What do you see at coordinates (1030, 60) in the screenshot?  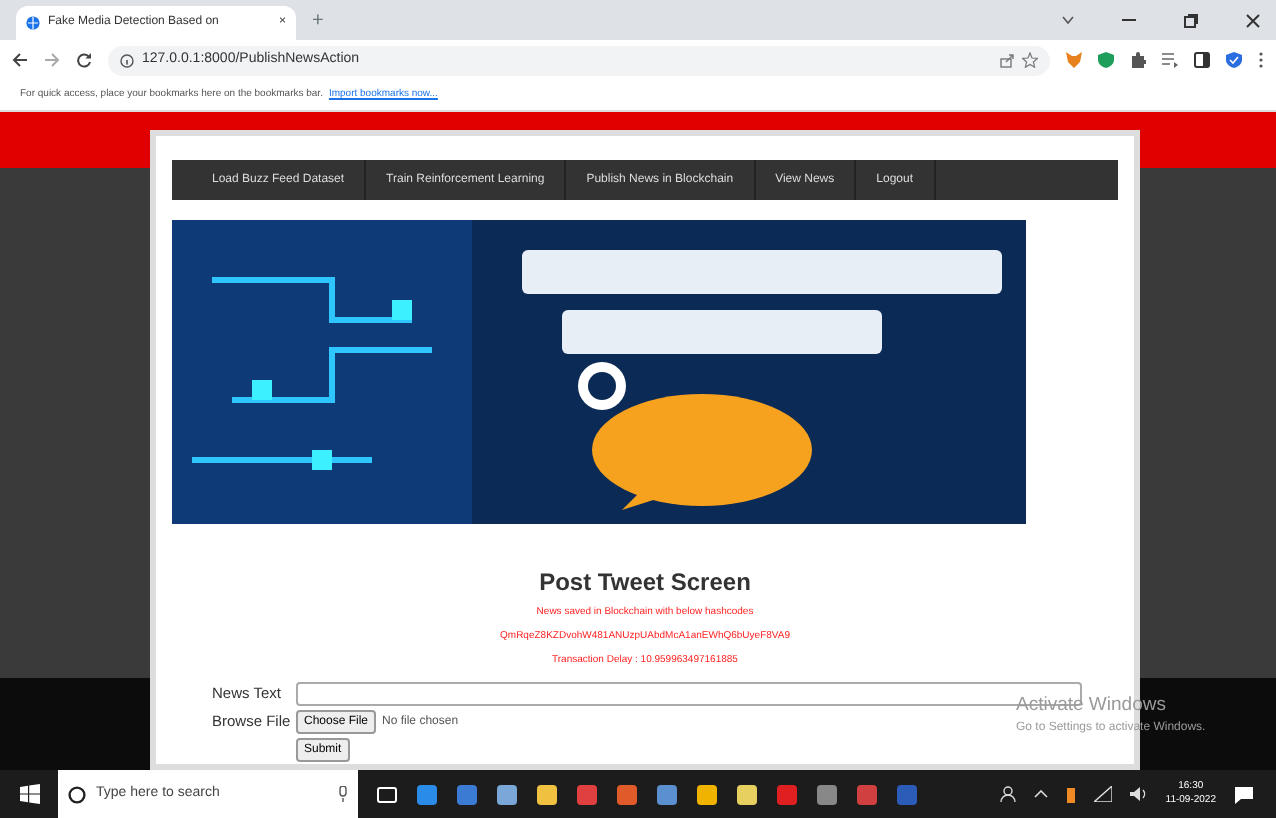 I see `star-icon` at bounding box center [1030, 60].